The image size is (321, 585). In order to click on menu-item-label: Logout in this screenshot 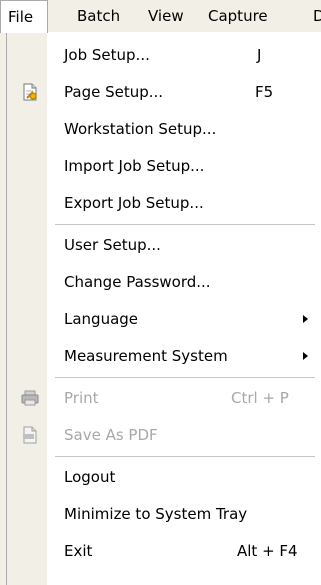, I will do `click(90, 477)`.